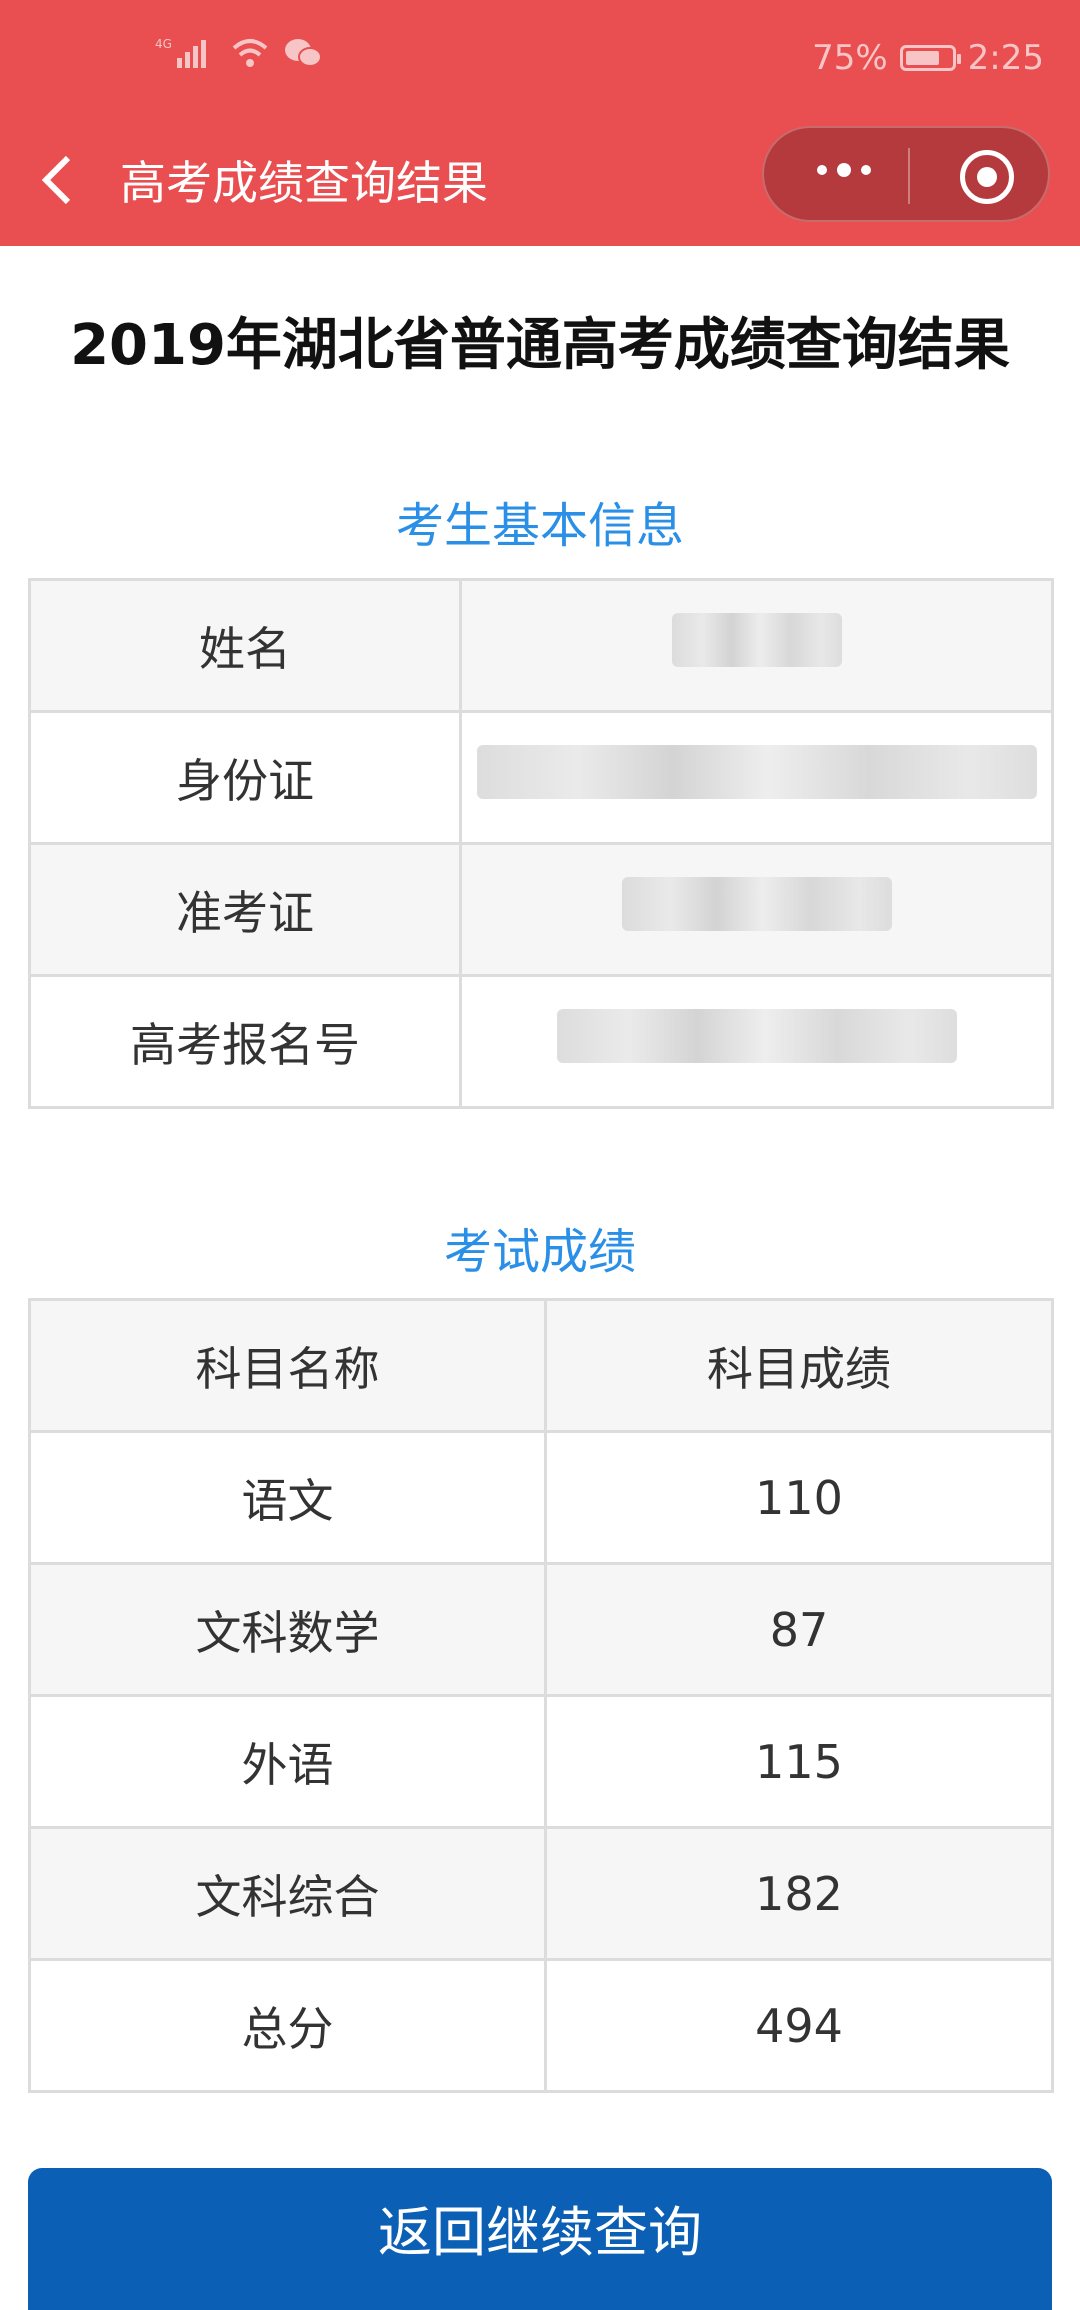 The height and width of the screenshot is (2310, 1080). I want to click on info-label: 高考报名号, so click(245, 1041).